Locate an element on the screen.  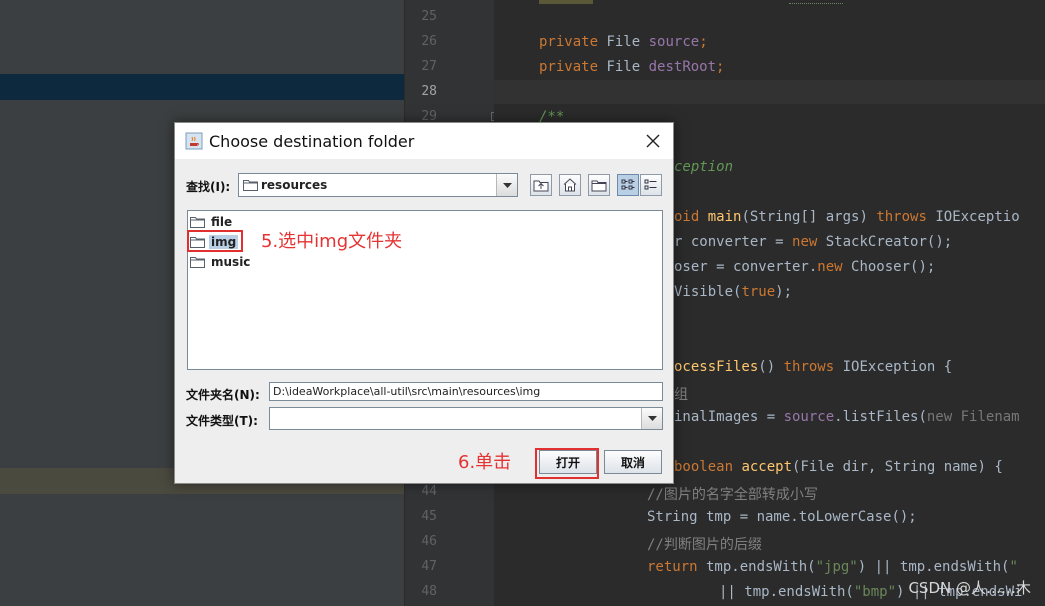
file-type-label: 文件类型(T): is located at coordinates (222, 421).